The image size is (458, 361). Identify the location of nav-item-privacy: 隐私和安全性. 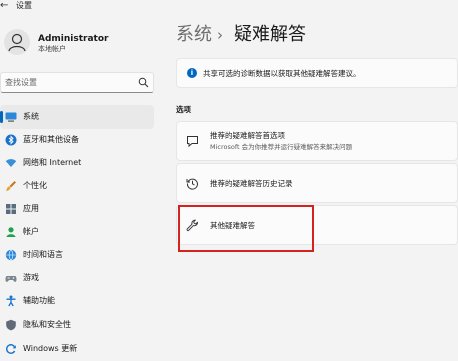
(77, 325).